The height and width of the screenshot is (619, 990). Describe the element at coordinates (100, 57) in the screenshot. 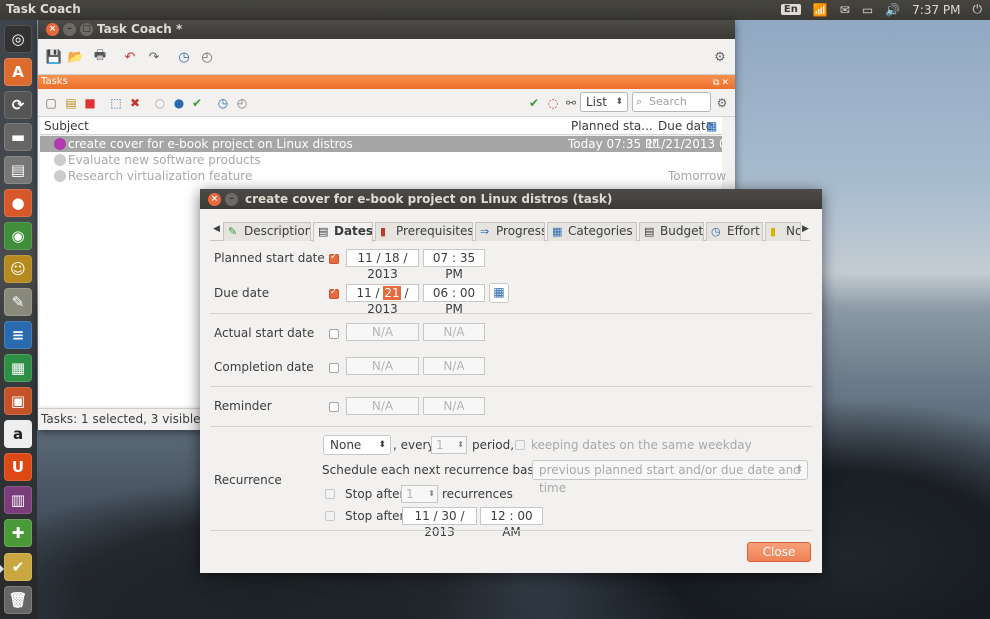

I see `print-icon: 🖶` at that location.